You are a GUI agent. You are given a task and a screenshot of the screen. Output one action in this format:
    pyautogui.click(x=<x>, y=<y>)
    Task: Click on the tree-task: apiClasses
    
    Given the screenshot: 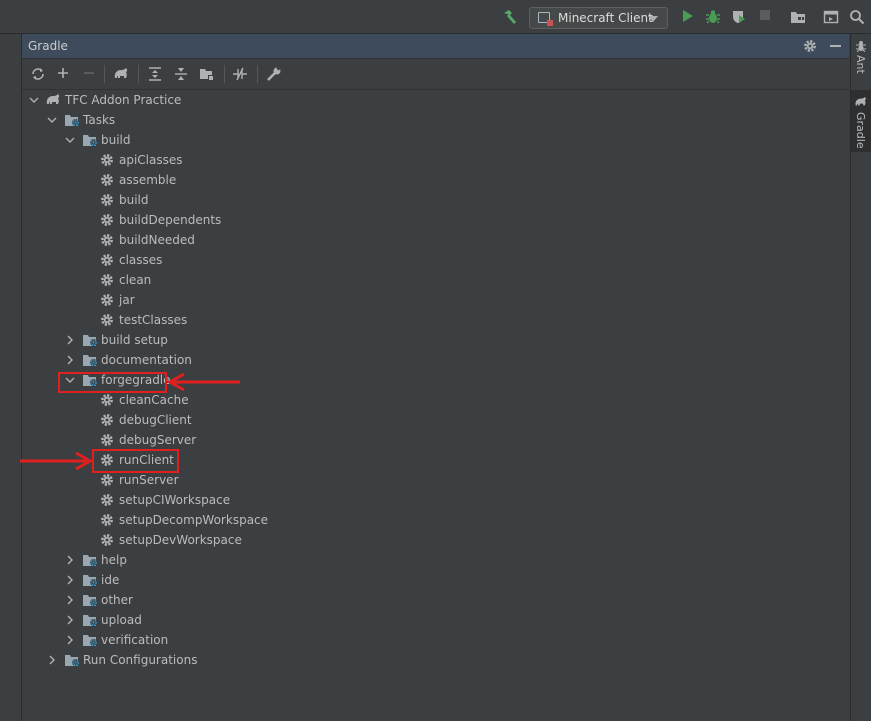 What is the action you would take?
    pyautogui.click(x=435, y=160)
    